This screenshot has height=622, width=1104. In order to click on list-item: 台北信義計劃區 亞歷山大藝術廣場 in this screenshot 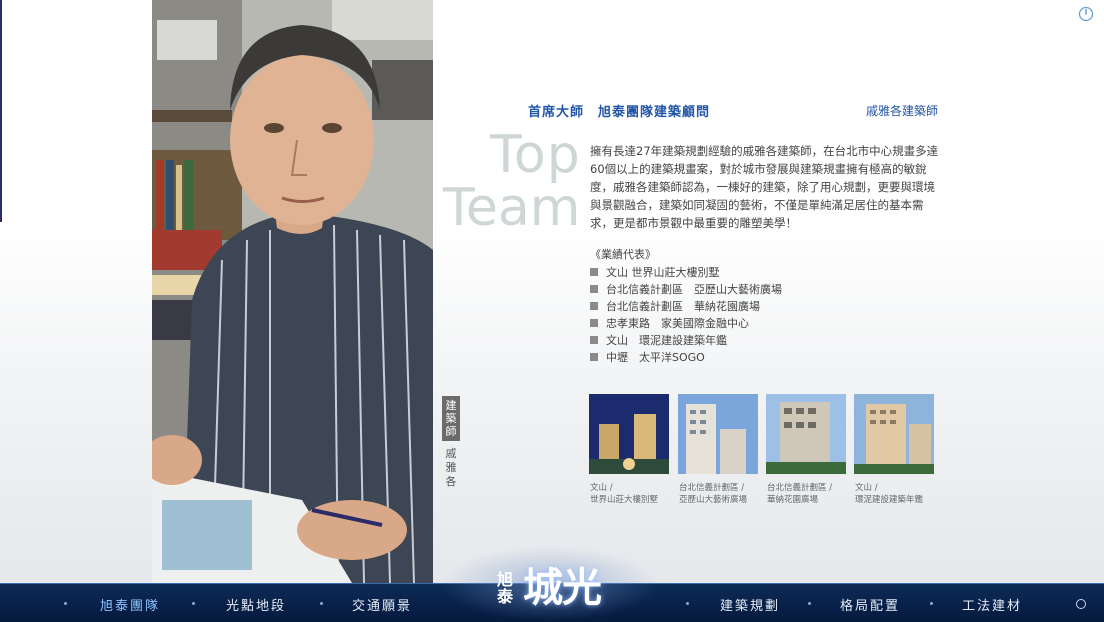, I will do `click(686, 289)`.